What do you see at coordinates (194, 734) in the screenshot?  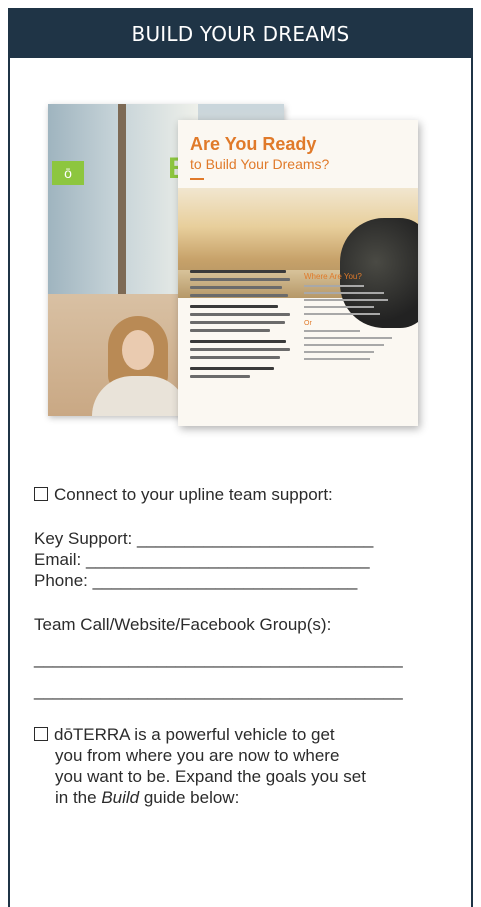 I see `goals-text-line1: dōTERRA is a powerful vehicle to get` at bounding box center [194, 734].